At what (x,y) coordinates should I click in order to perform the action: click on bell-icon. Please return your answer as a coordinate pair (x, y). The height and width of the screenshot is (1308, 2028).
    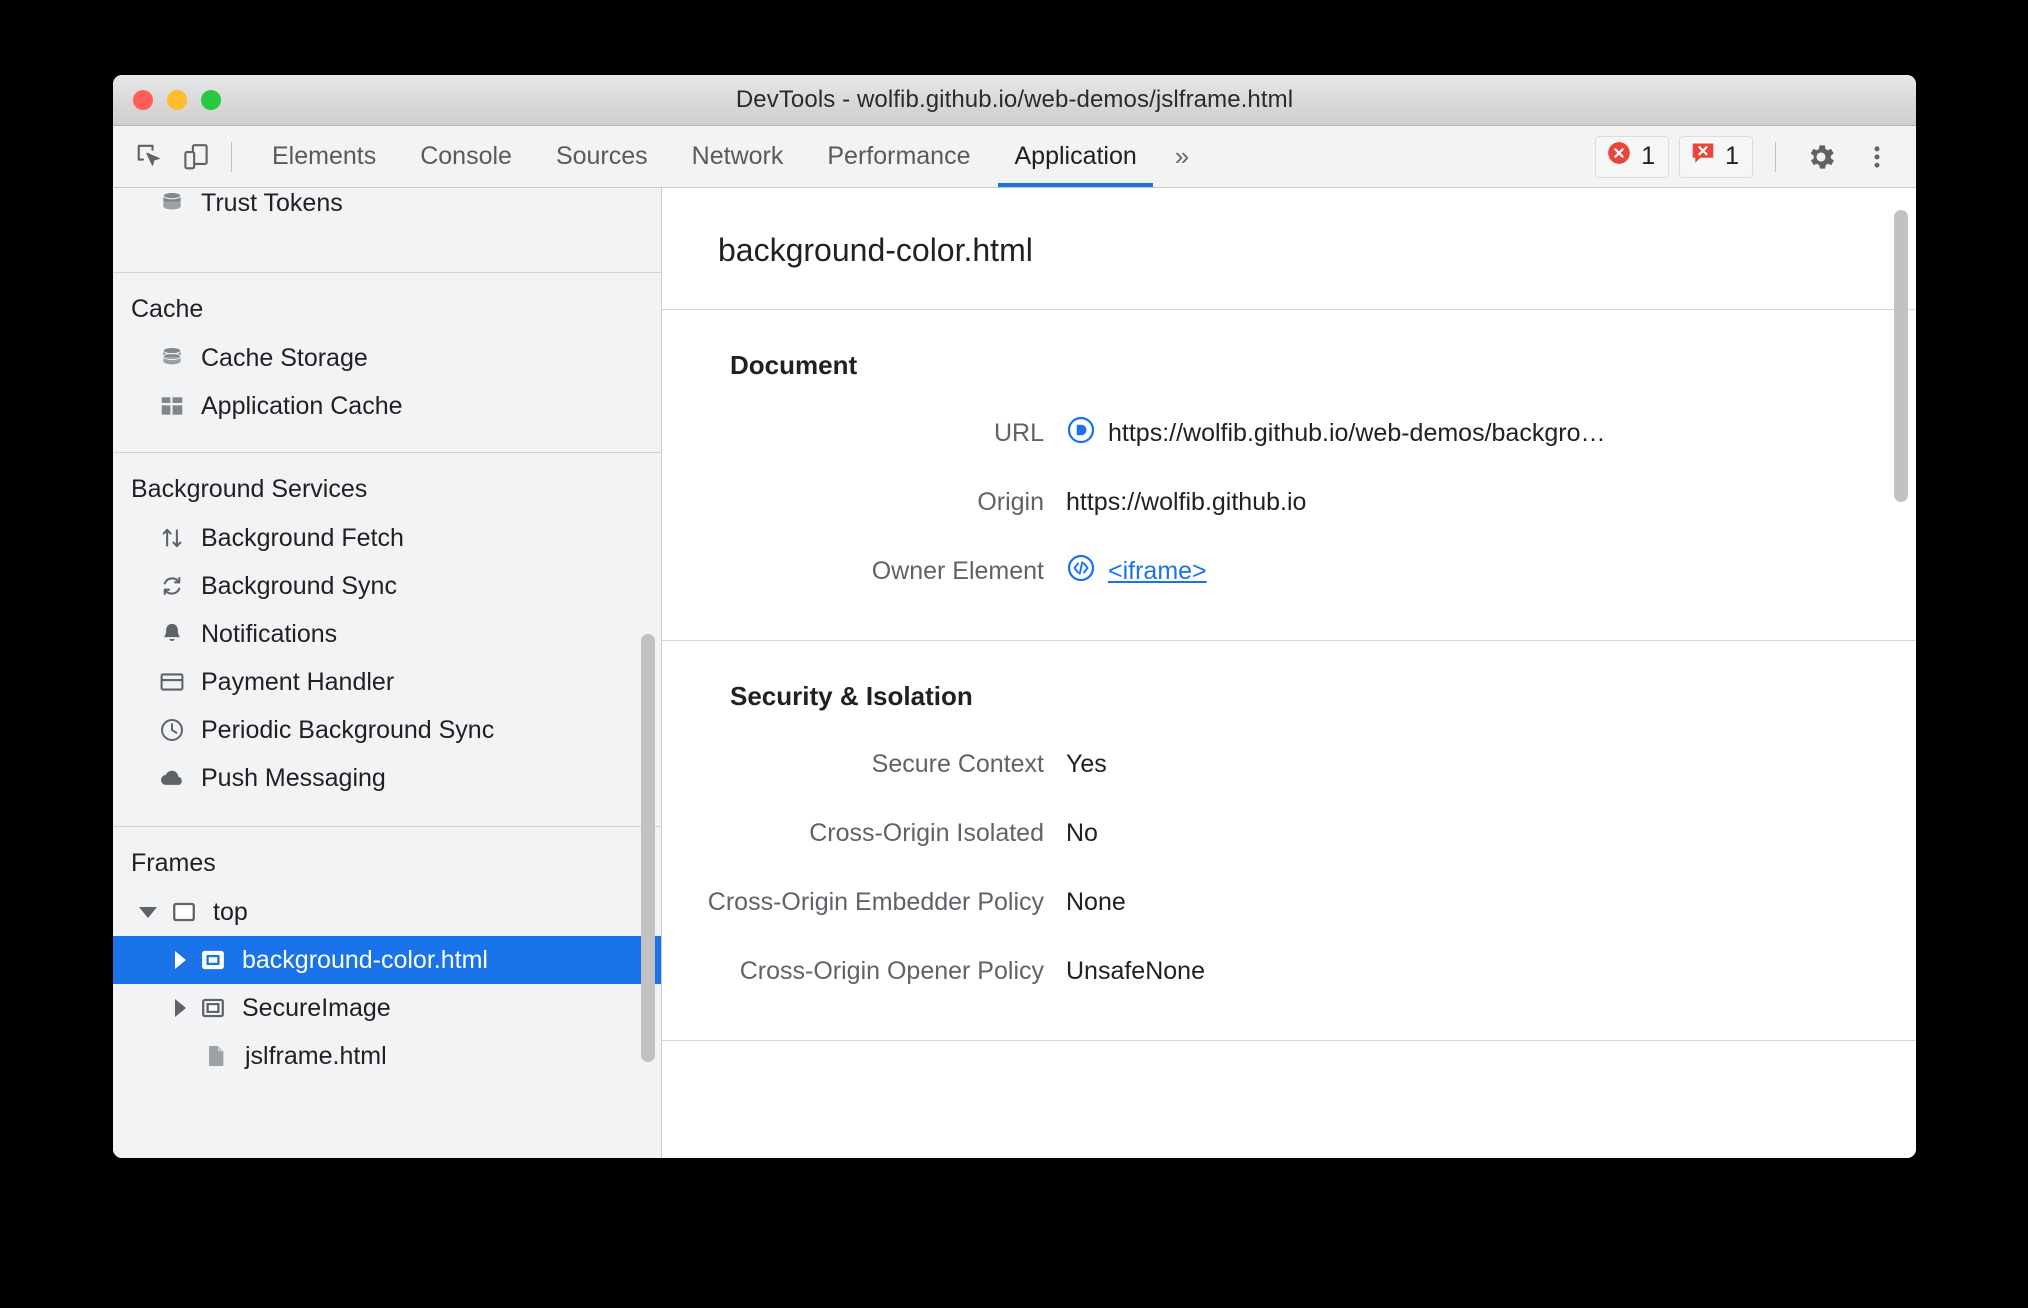
    Looking at the image, I should click on (172, 634).